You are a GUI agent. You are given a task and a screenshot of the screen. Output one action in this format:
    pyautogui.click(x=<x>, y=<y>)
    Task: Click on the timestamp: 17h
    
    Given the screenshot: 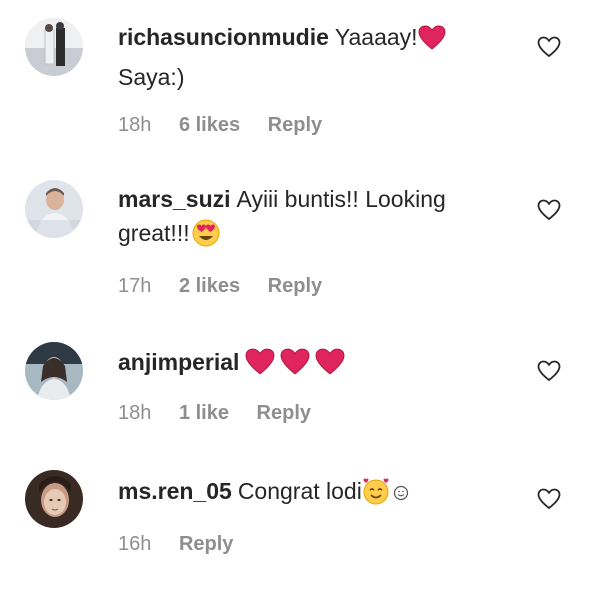 What is the action you would take?
    pyautogui.click(x=135, y=286)
    